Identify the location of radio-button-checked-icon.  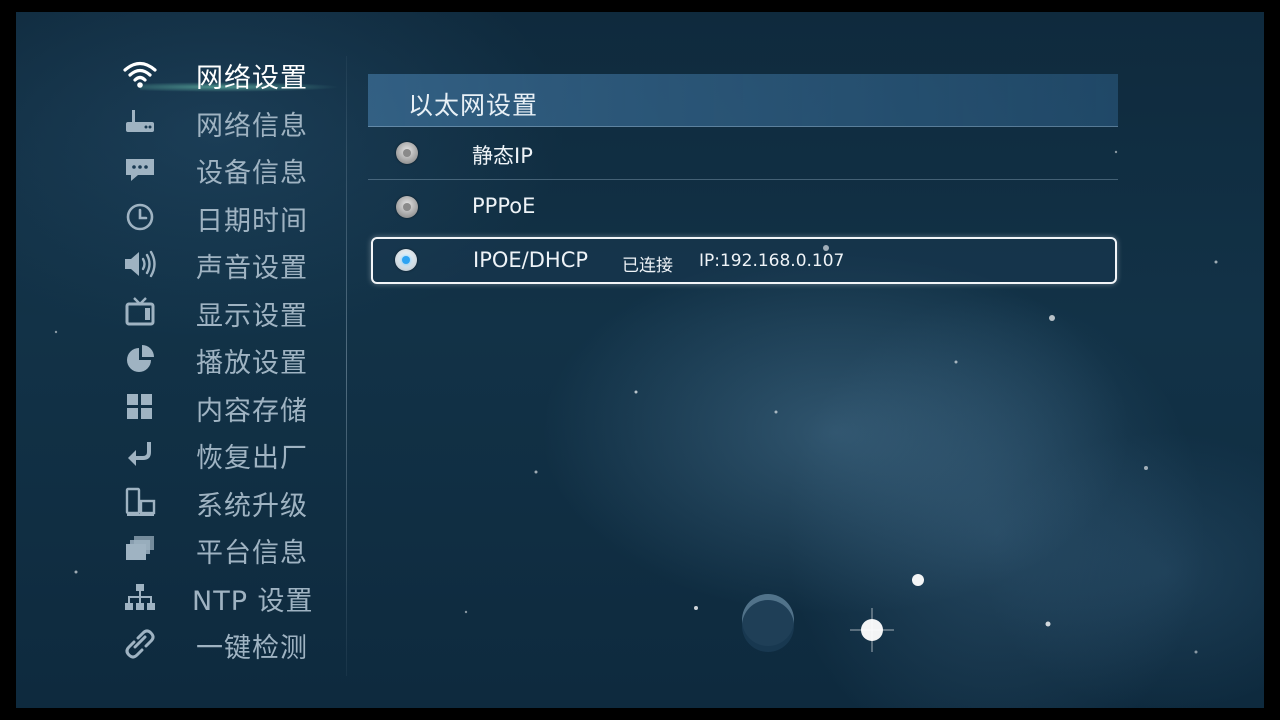
(406, 260).